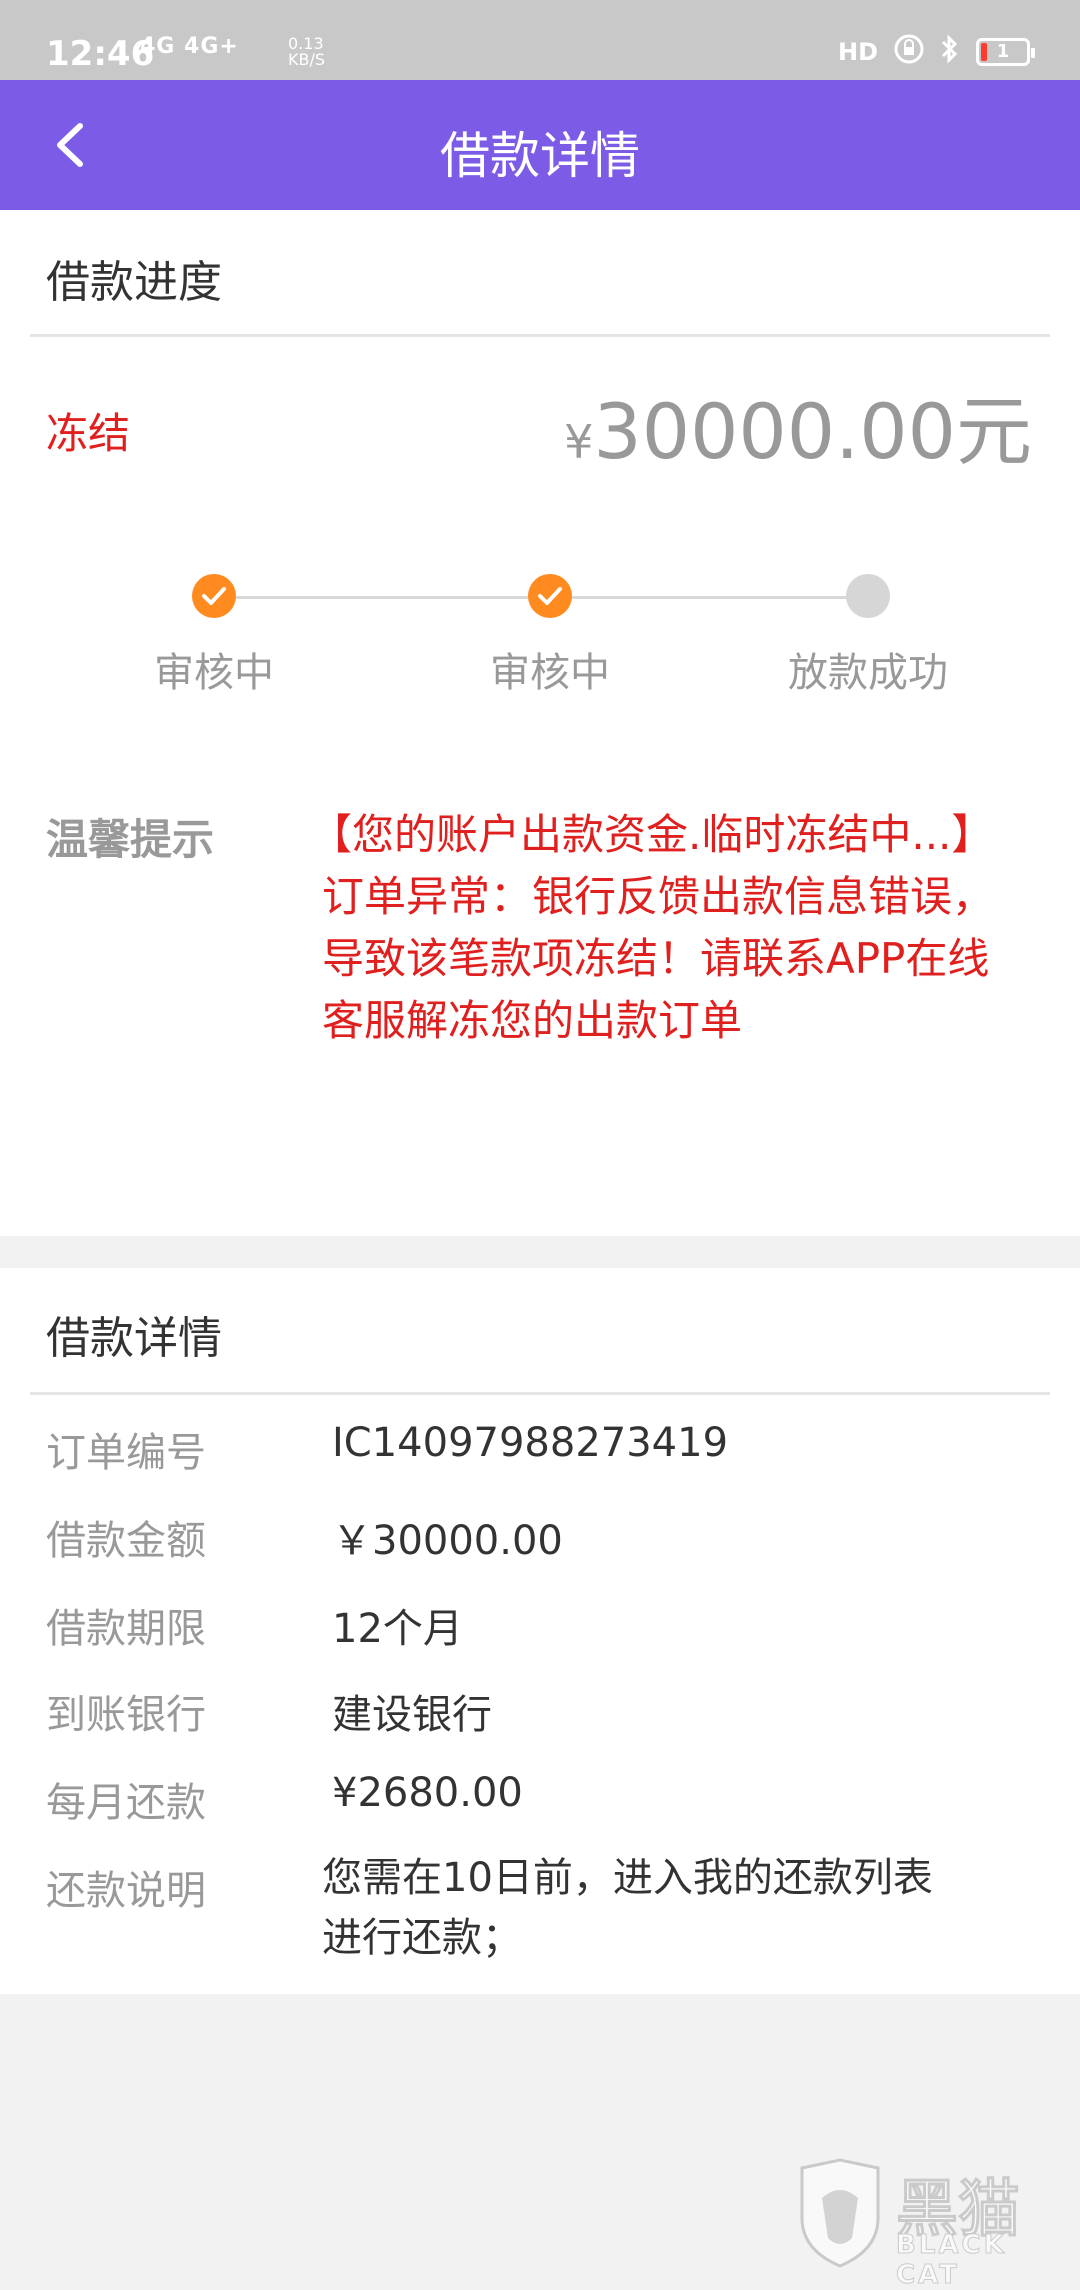  I want to click on status-bar: 12:46 4G 4G+ 0.13 KB/S HD 1, so click(540, 40).